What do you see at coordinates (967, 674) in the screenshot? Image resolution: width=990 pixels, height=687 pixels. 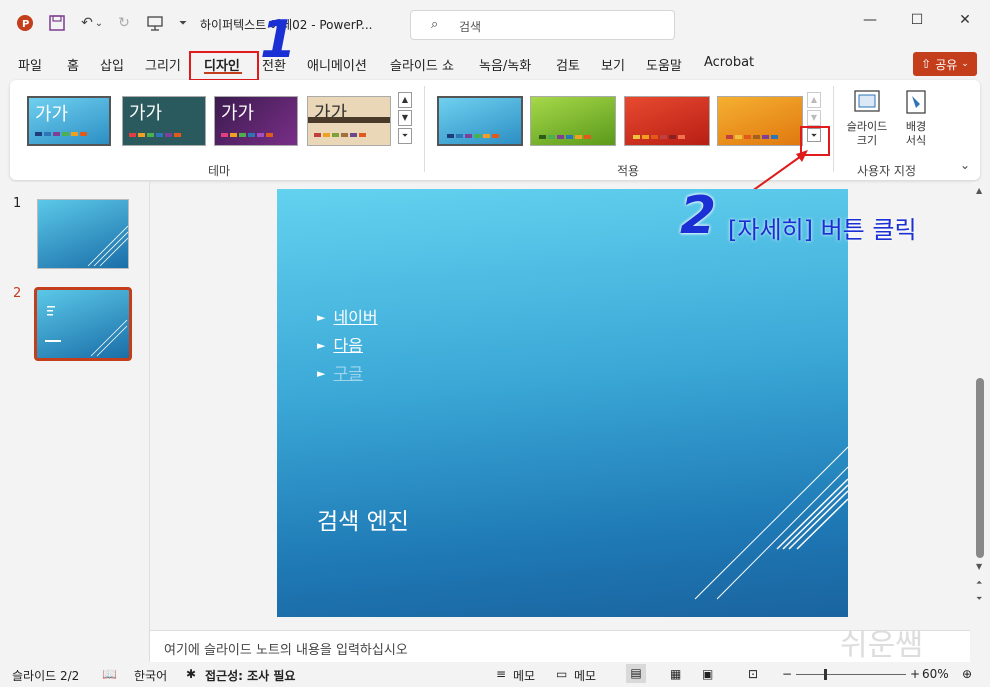 I see `fit-to-window-icon: ⊕` at bounding box center [967, 674].